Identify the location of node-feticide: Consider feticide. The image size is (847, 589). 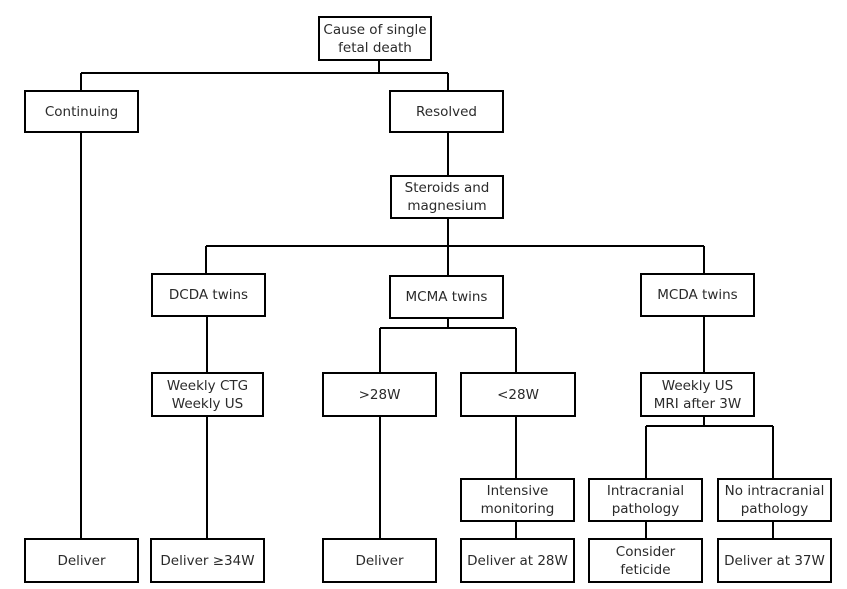
(645, 560).